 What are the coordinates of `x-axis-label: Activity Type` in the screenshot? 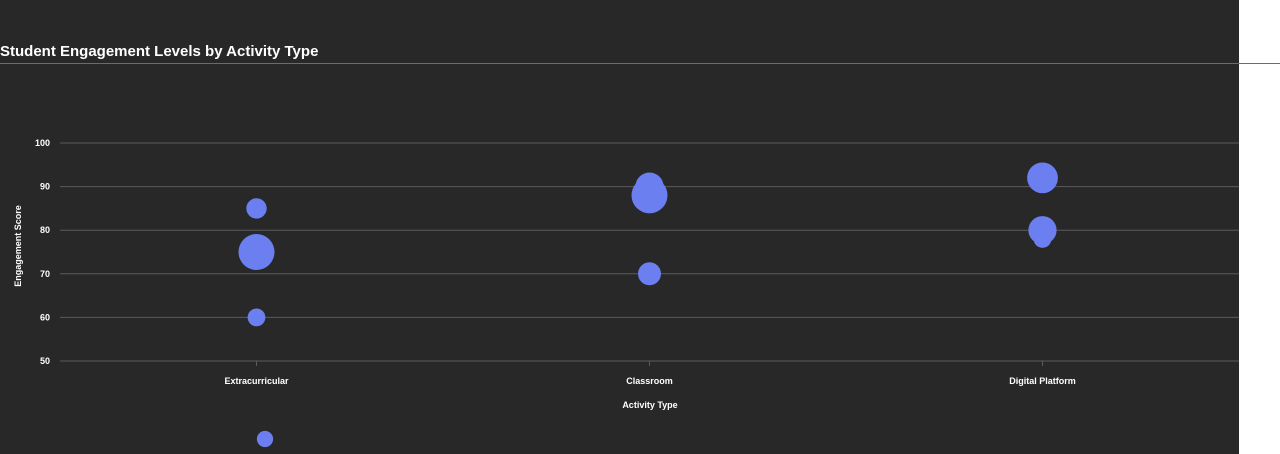 It's located at (649, 405).